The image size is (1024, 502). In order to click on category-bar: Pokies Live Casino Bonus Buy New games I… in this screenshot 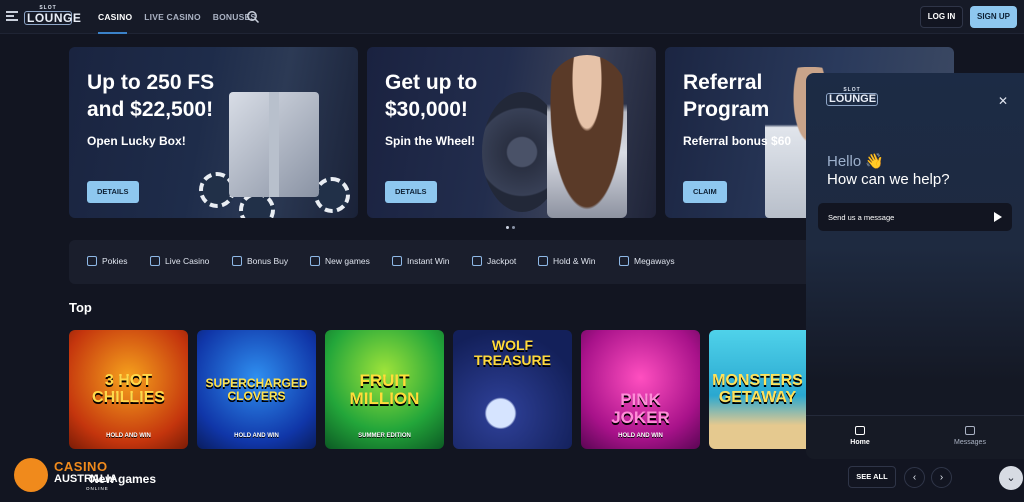, I will do `click(449, 262)`.